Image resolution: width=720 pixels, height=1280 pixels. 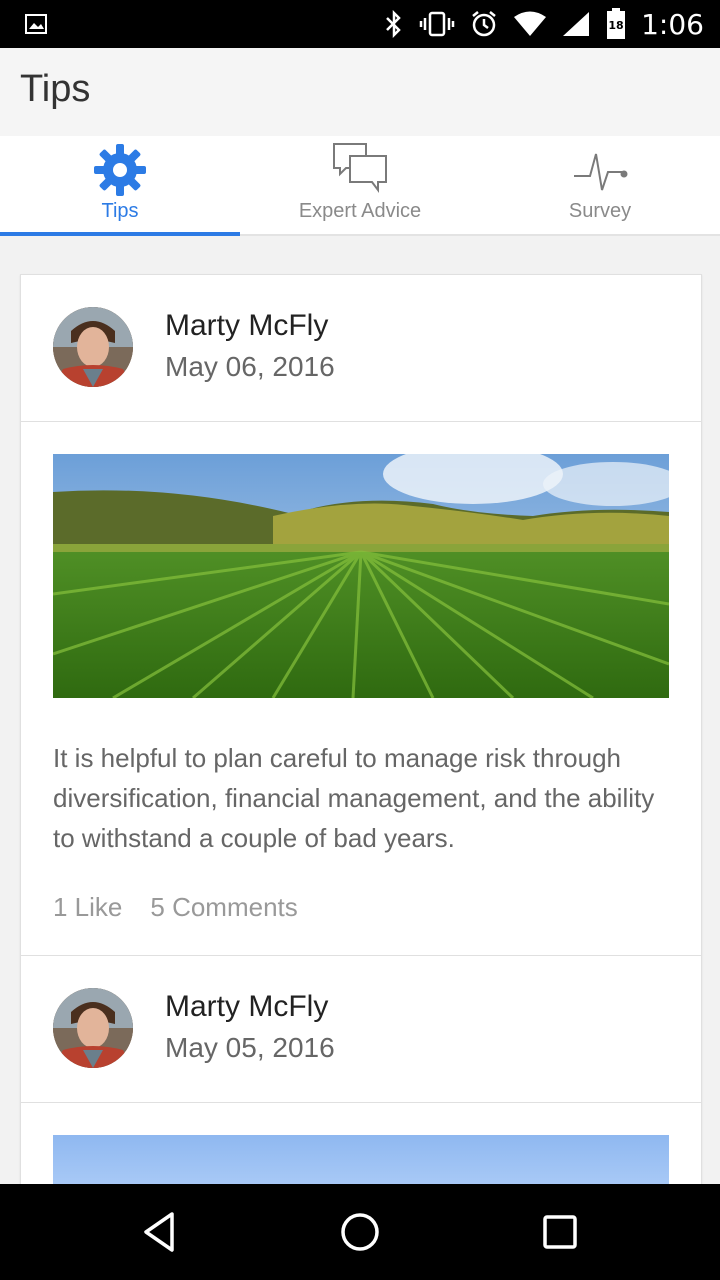 I want to click on wifi-icon, so click(x=530, y=23).